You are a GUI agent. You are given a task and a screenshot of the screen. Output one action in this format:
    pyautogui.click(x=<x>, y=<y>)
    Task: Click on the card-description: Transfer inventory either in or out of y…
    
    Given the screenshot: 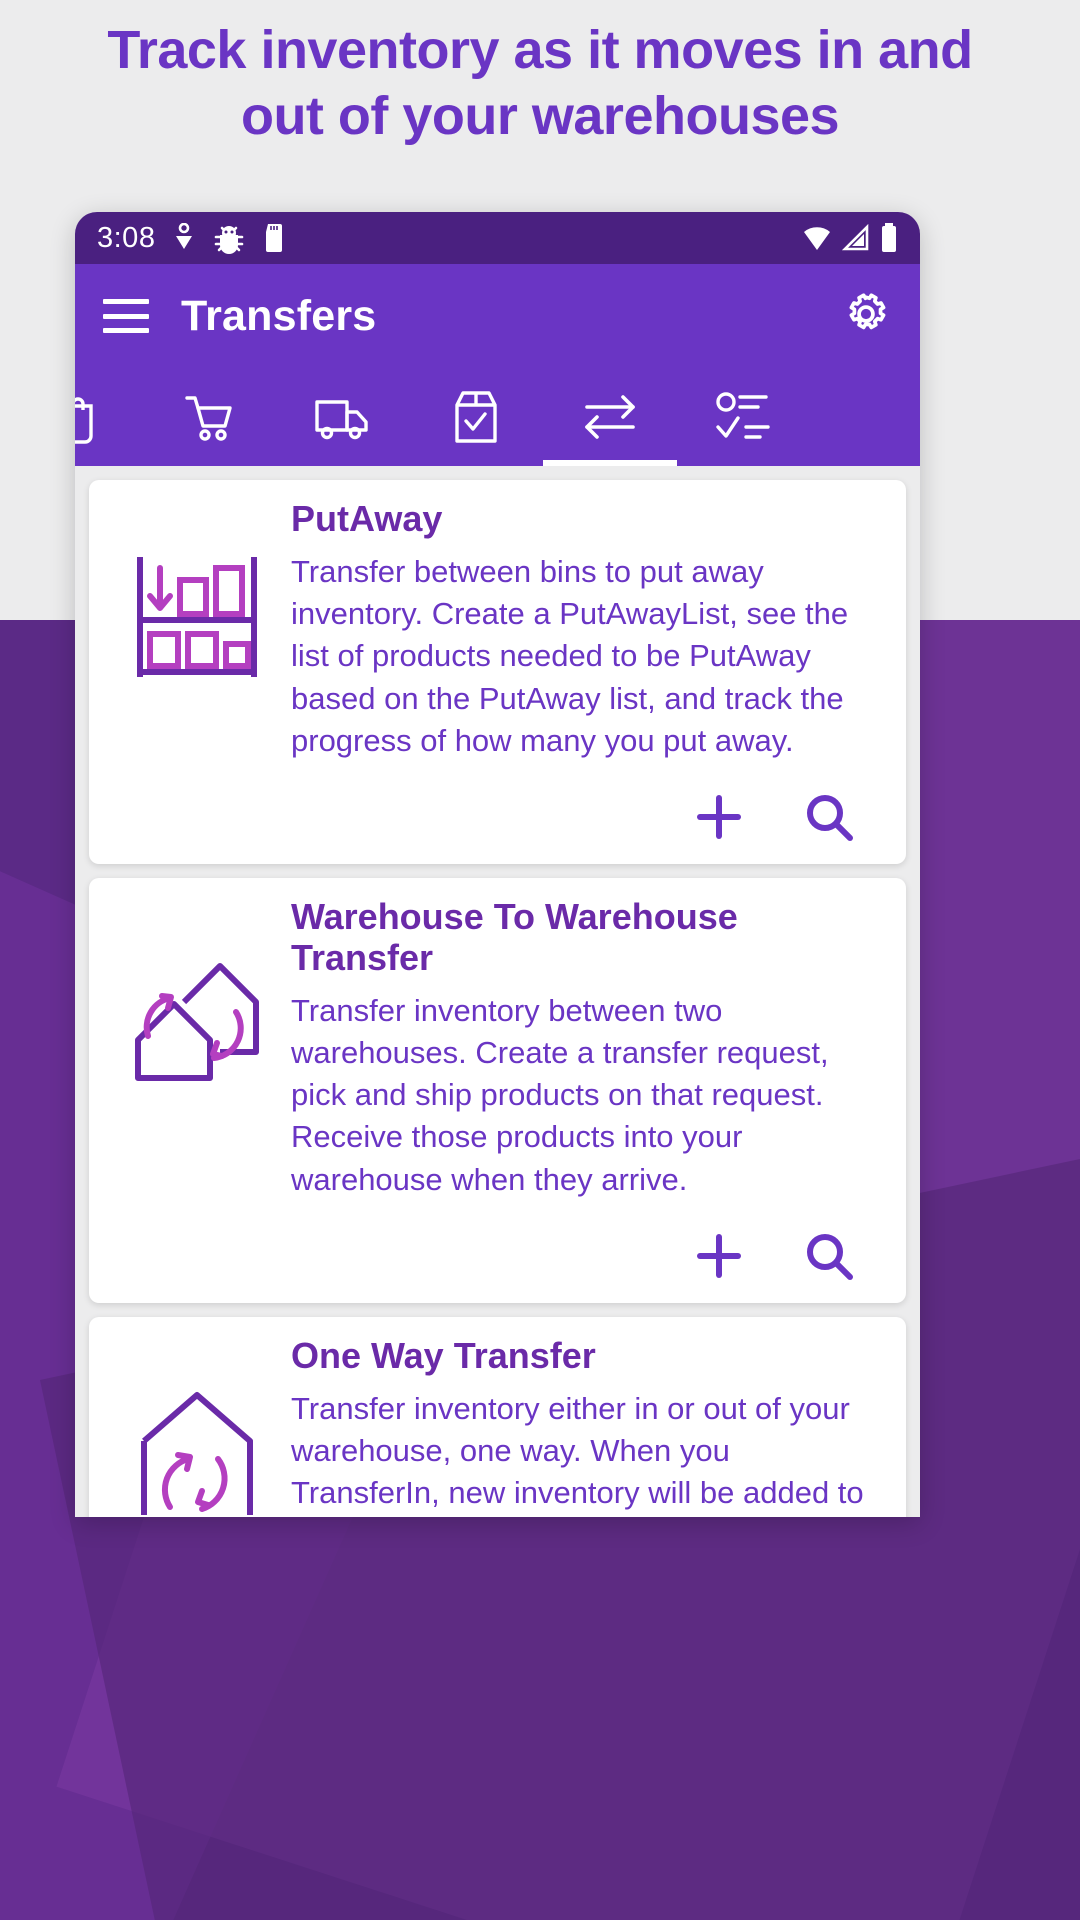 What is the action you would take?
    pyautogui.click(x=577, y=1450)
    